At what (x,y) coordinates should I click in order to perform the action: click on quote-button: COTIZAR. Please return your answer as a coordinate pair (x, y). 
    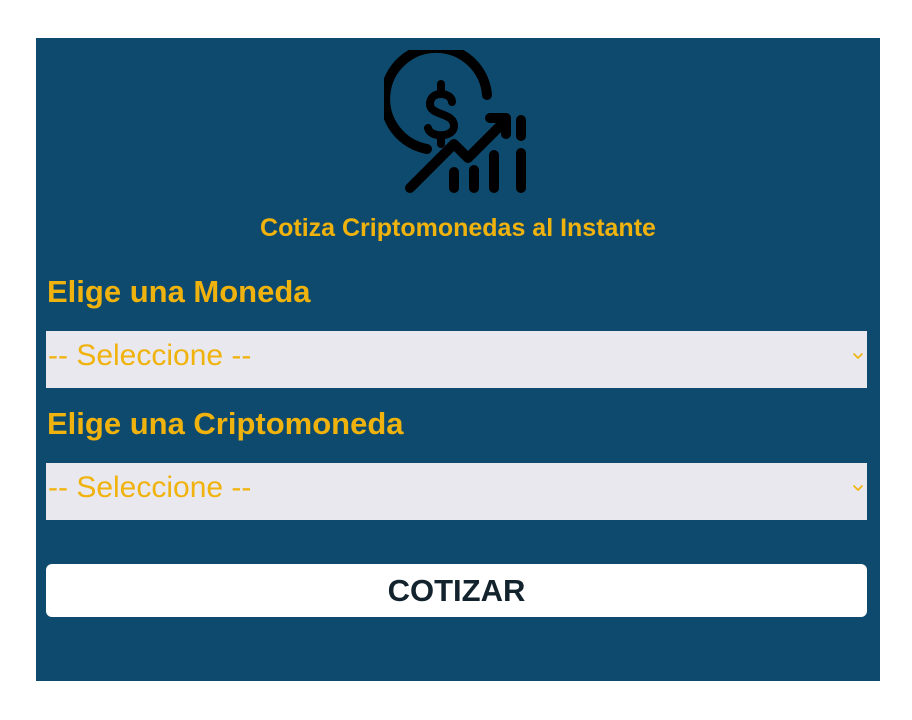
    Looking at the image, I should click on (456, 590).